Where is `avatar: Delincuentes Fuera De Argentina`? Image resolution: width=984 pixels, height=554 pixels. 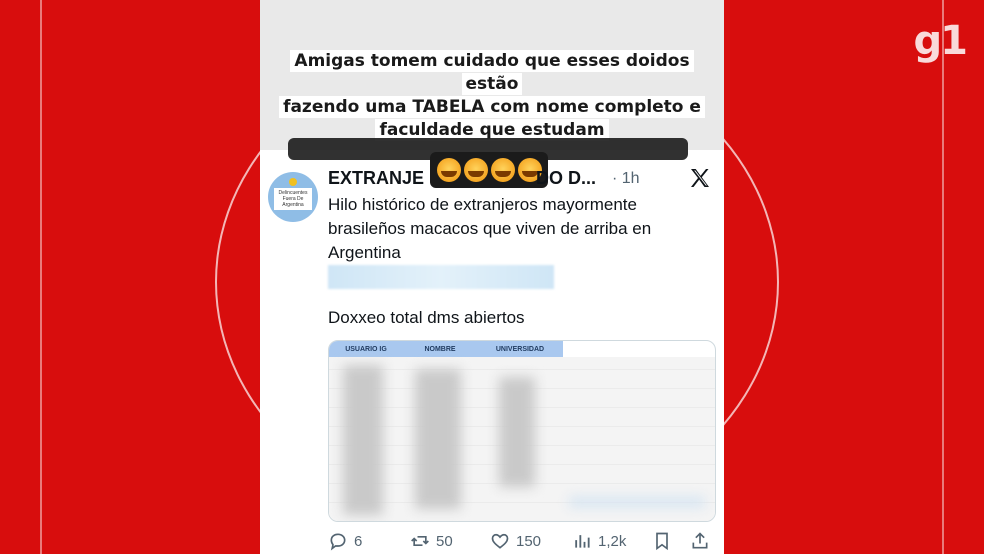 avatar: Delincuentes Fuera De Argentina is located at coordinates (293, 197).